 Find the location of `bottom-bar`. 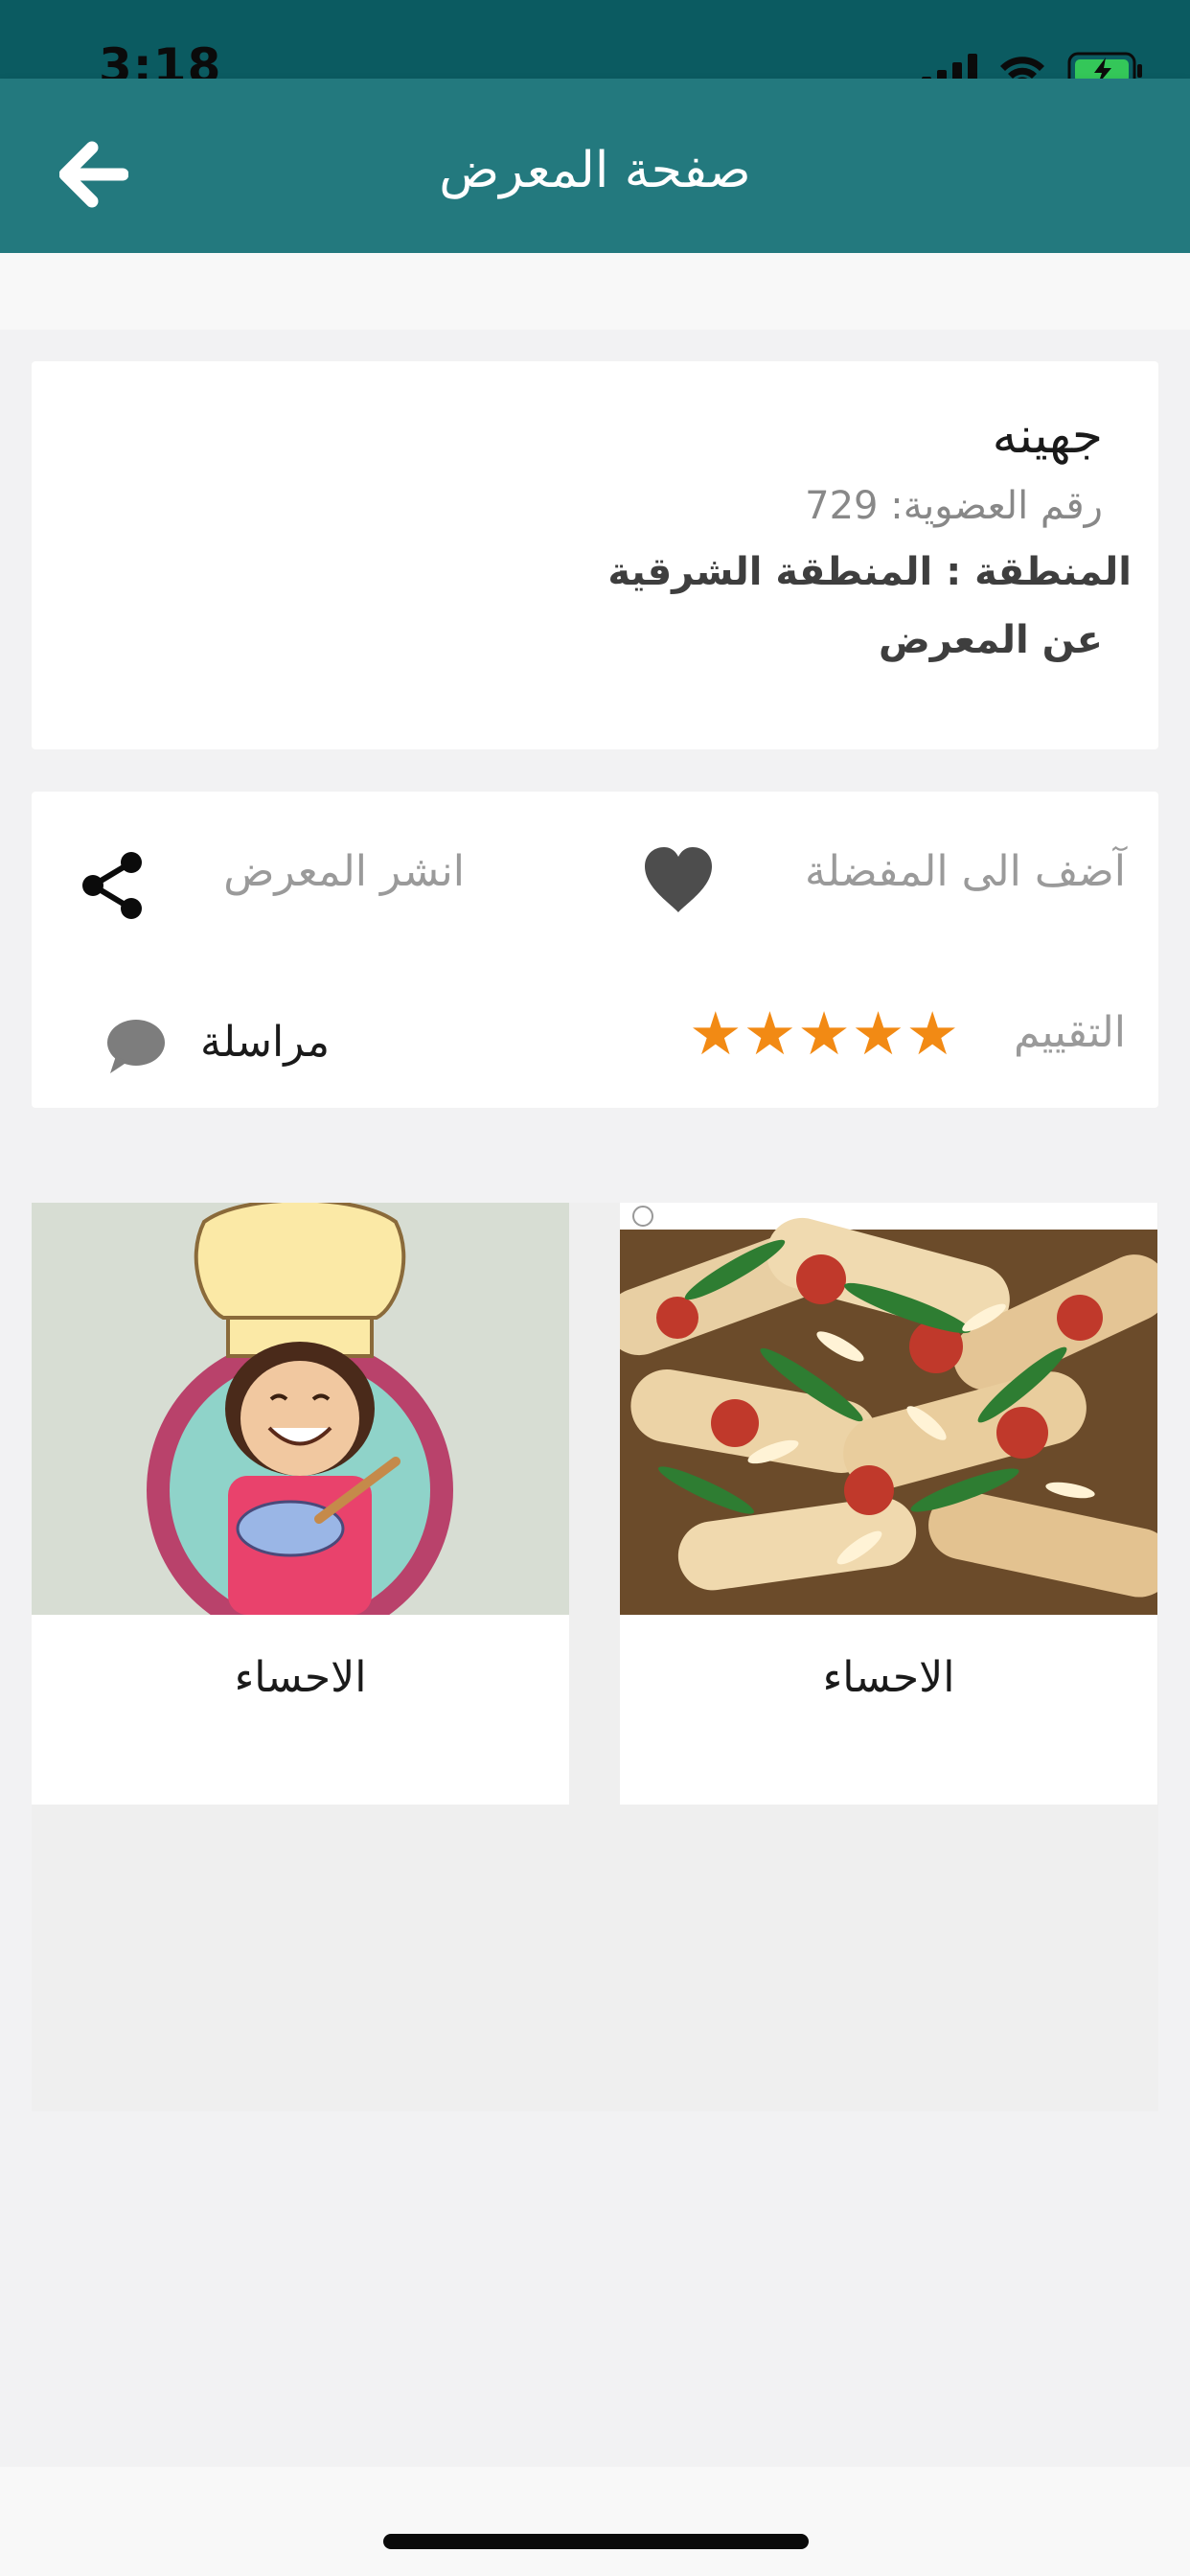

bottom-bar is located at coordinates (595, 2521).